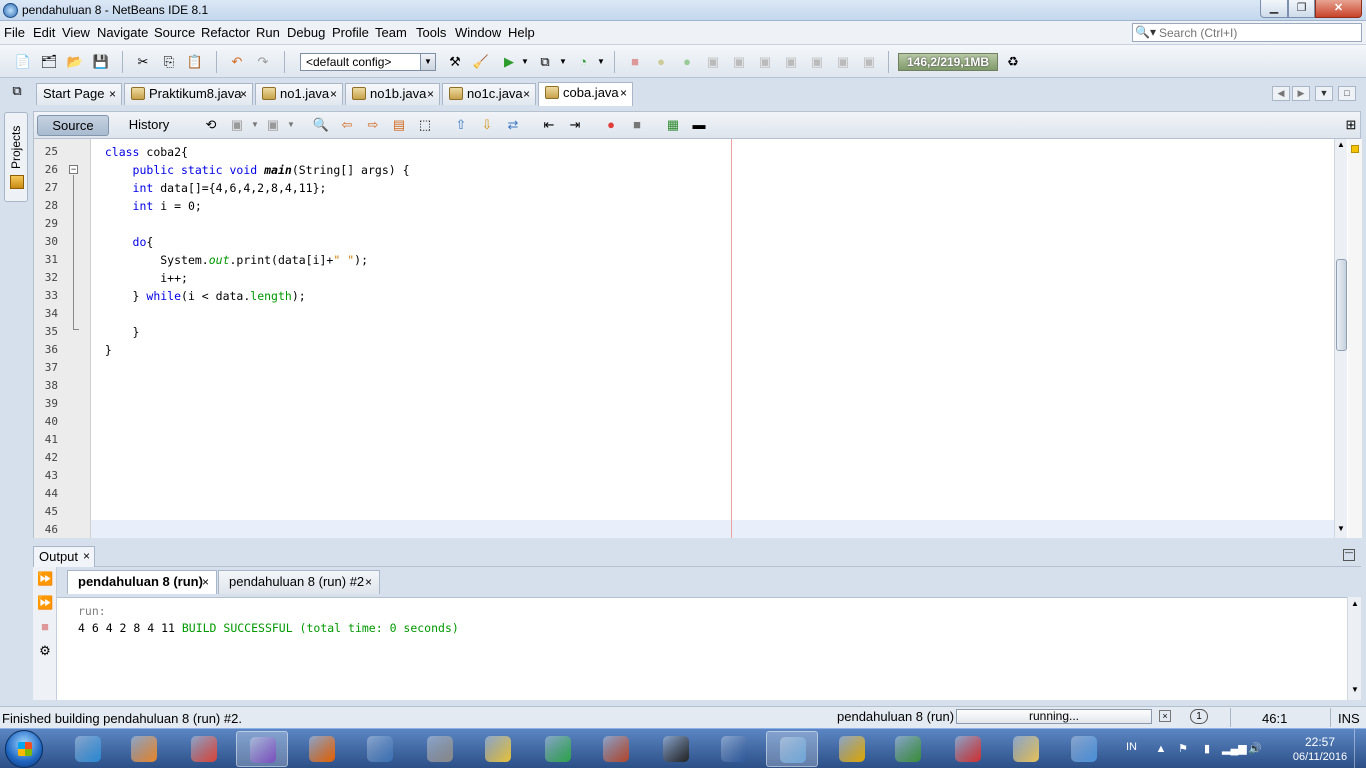 The height and width of the screenshot is (768, 1366). What do you see at coordinates (427, 62) in the screenshot?
I see `chevron-down-icon: ▼` at bounding box center [427, 62].